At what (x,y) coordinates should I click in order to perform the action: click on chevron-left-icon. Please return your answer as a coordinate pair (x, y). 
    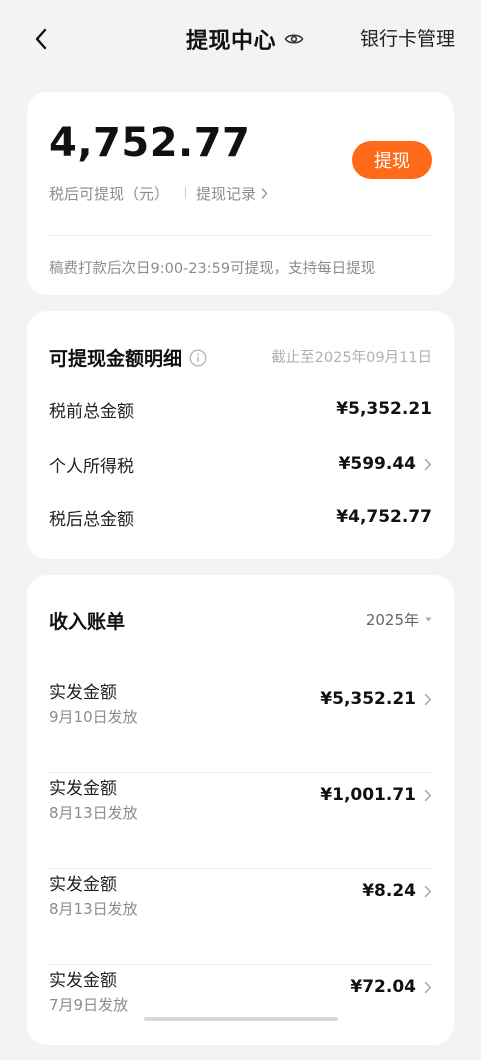
    Looking at the image, I should click on (41, 39).